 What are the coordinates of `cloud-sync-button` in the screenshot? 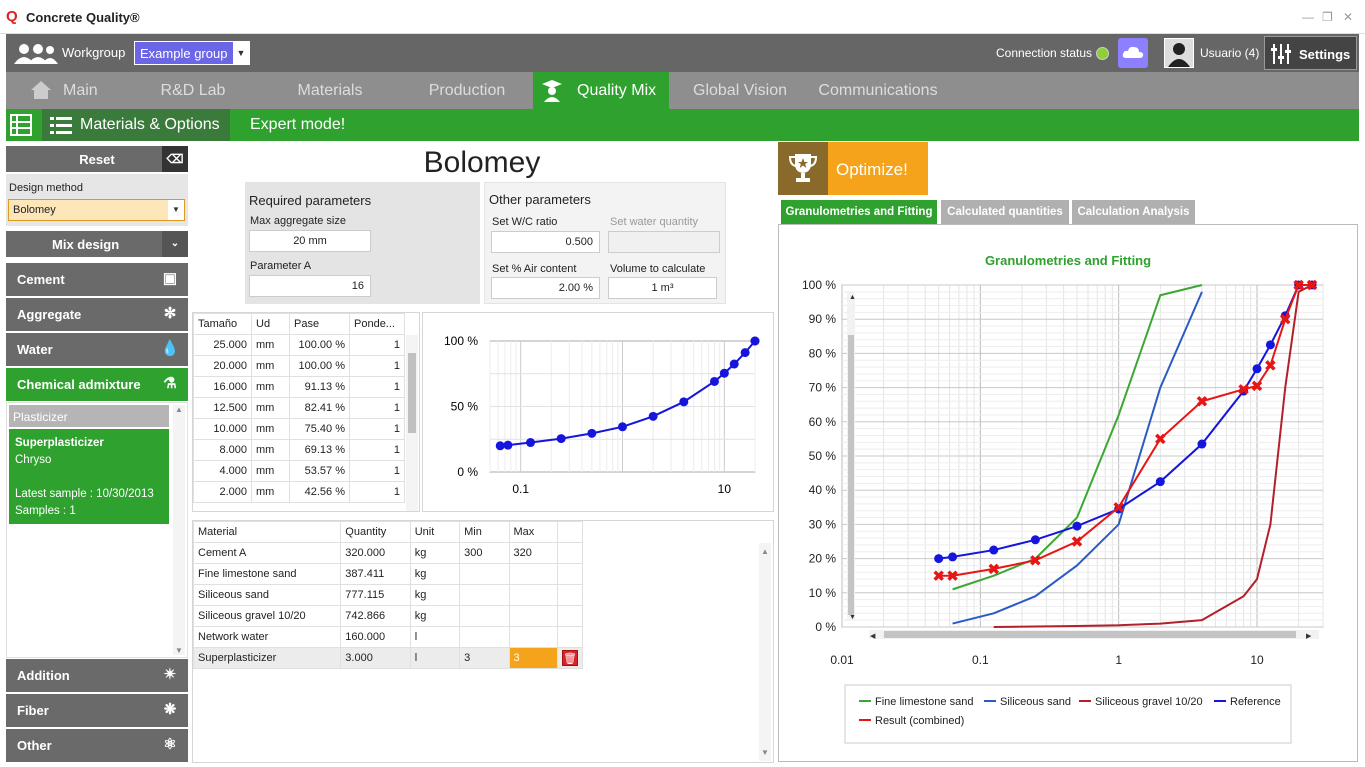 It's located at (1133, 53).